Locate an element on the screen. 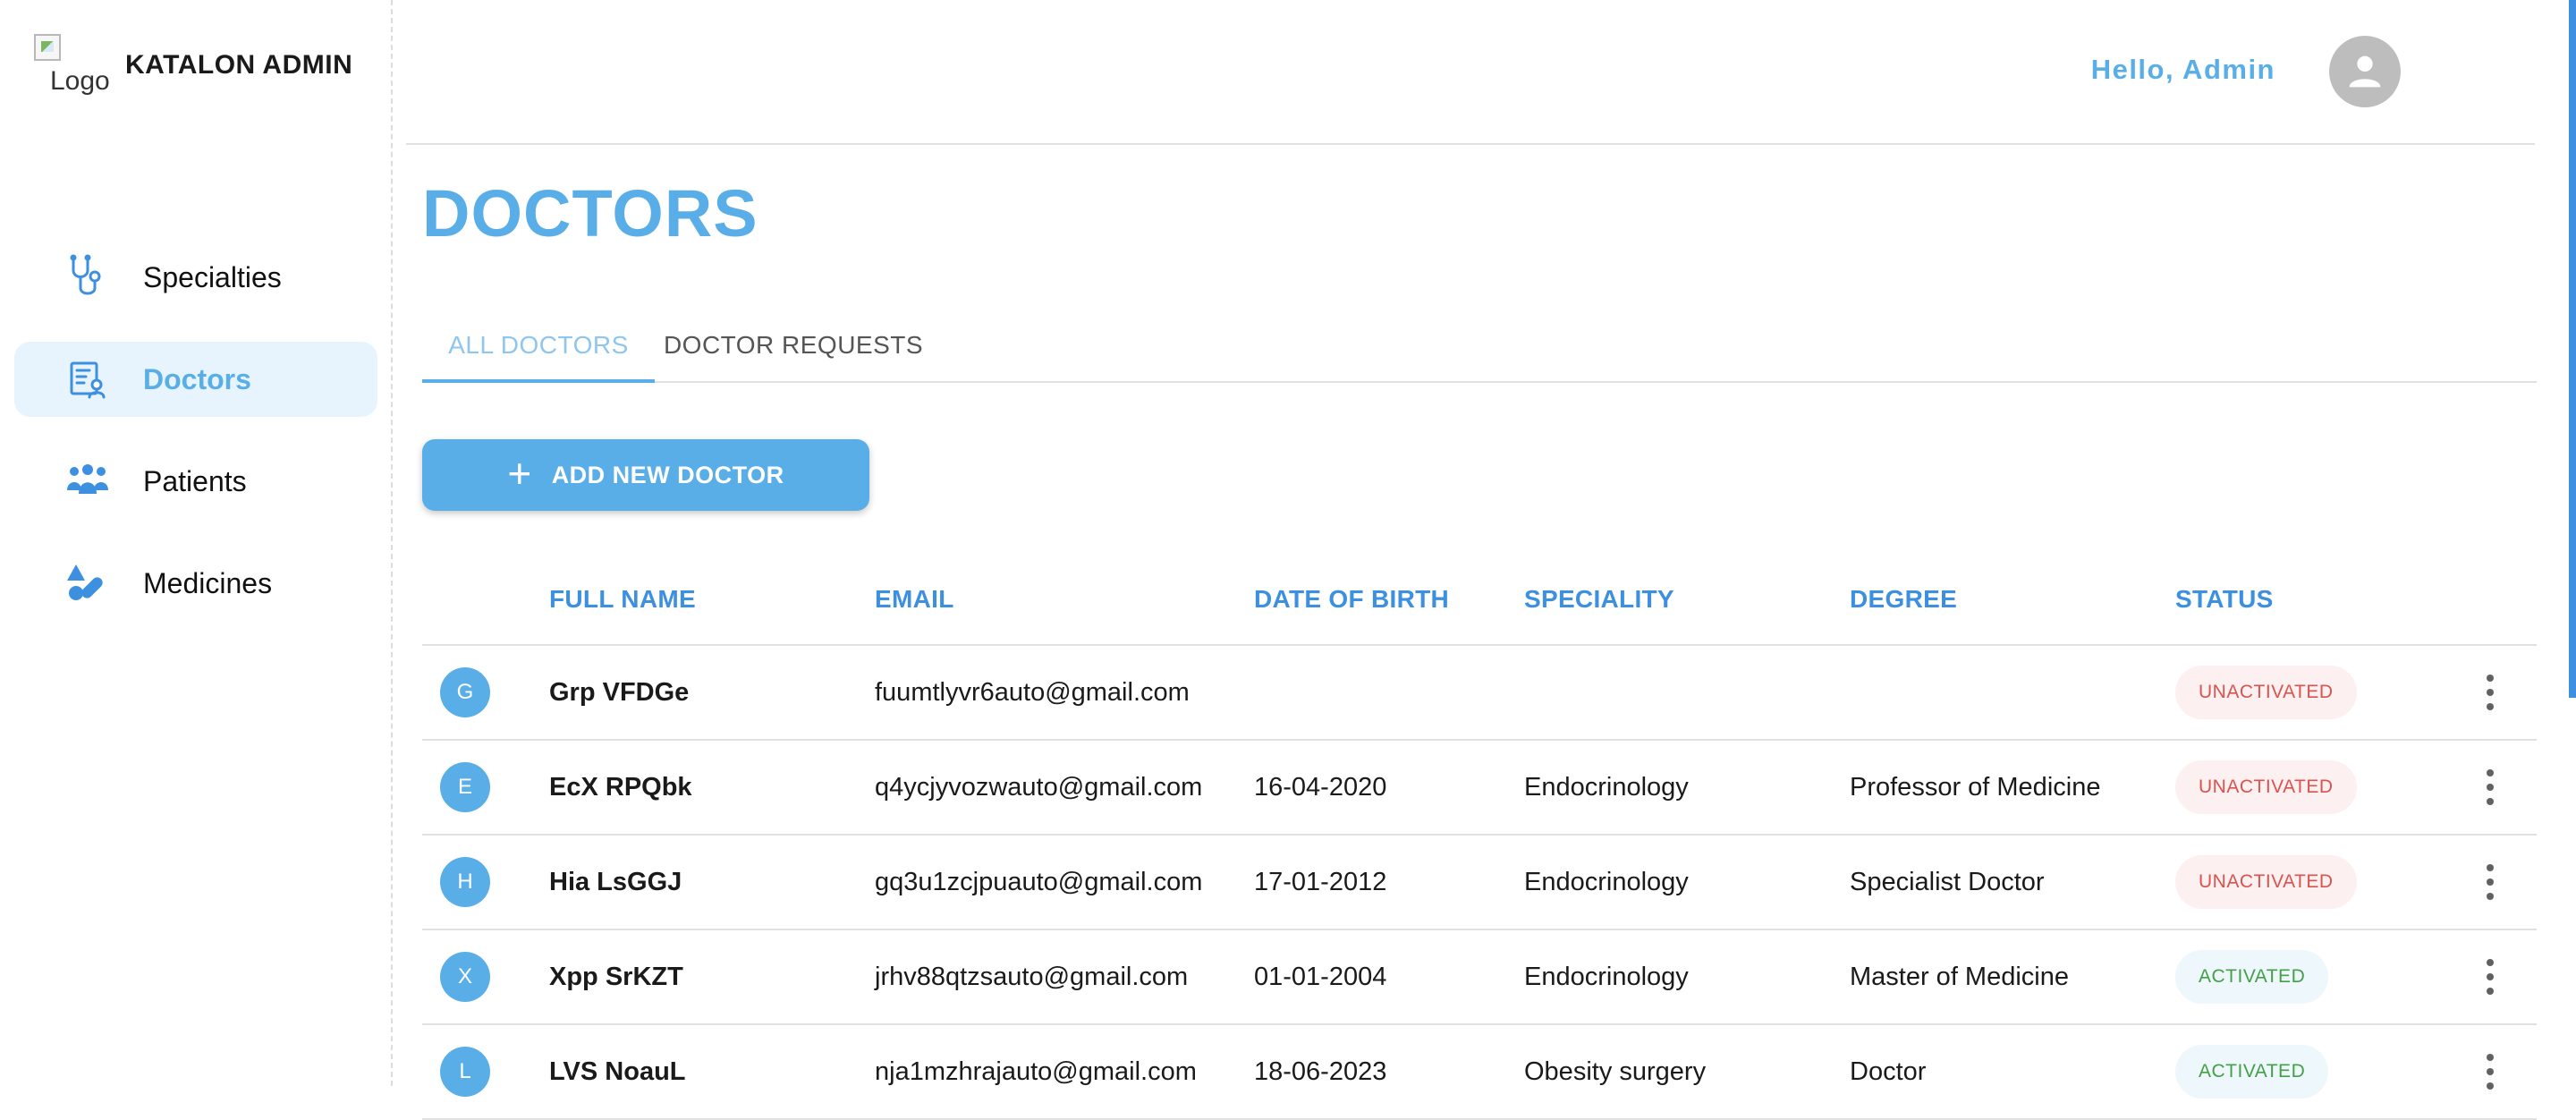  stethoscope-icon is located at coordinates (88, 277).